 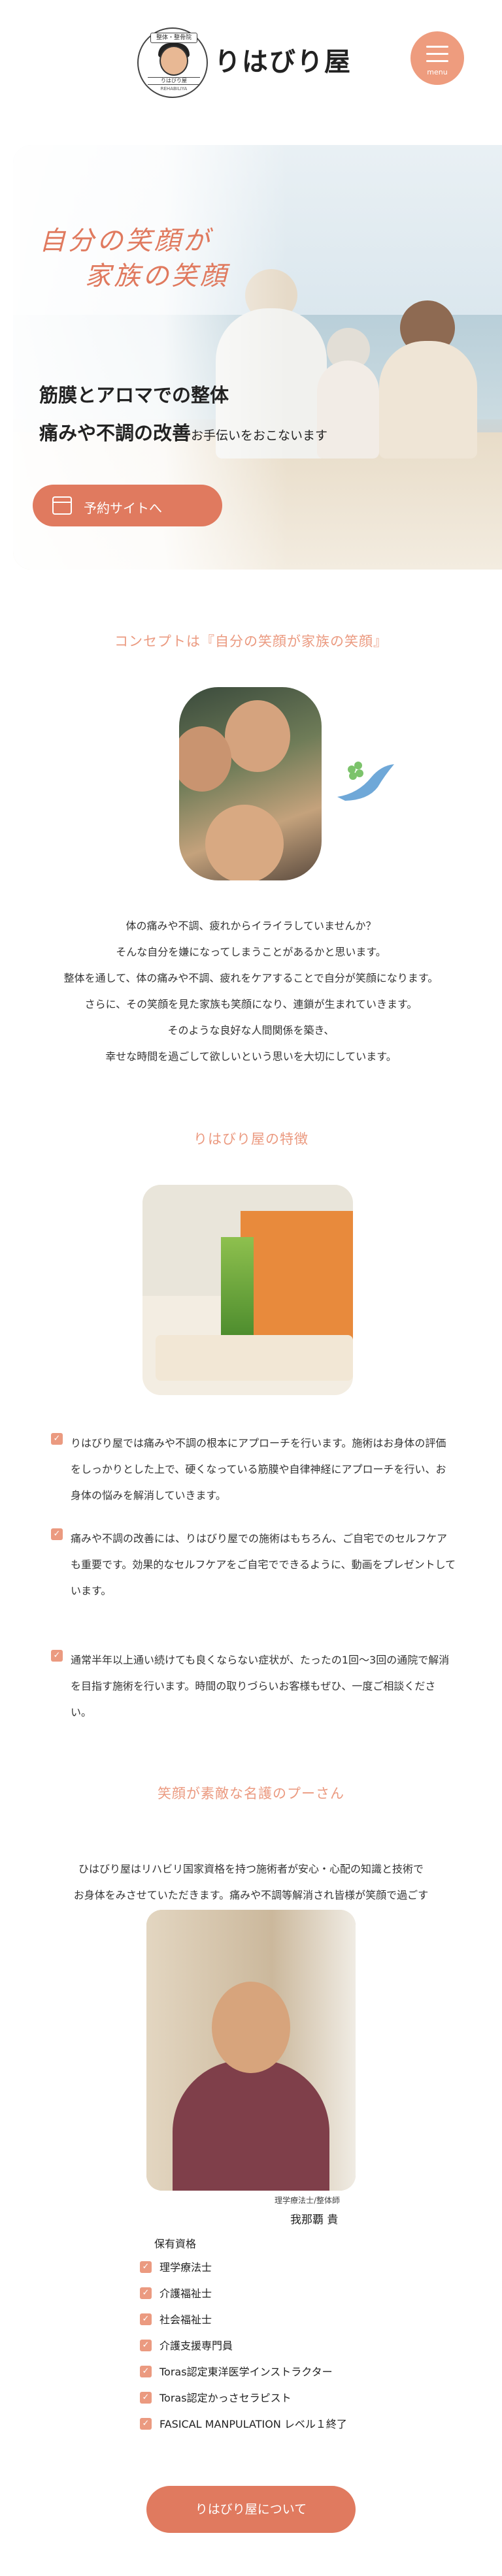 What do you see at coordinates (366, 781) in the screenshot?
I see `bird-clover-icon` at bounding box center [366, 781].